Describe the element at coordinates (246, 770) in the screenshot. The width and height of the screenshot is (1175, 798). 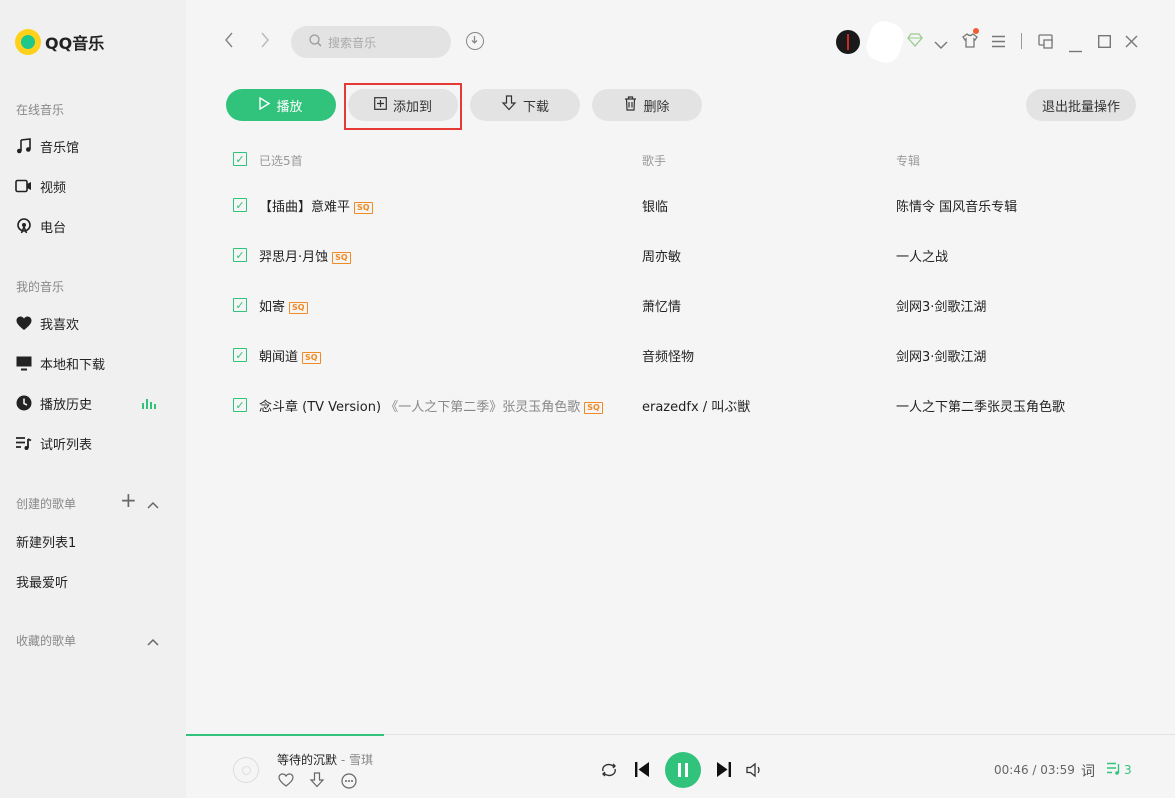
I see `album-cover-disc-icon` at that location.